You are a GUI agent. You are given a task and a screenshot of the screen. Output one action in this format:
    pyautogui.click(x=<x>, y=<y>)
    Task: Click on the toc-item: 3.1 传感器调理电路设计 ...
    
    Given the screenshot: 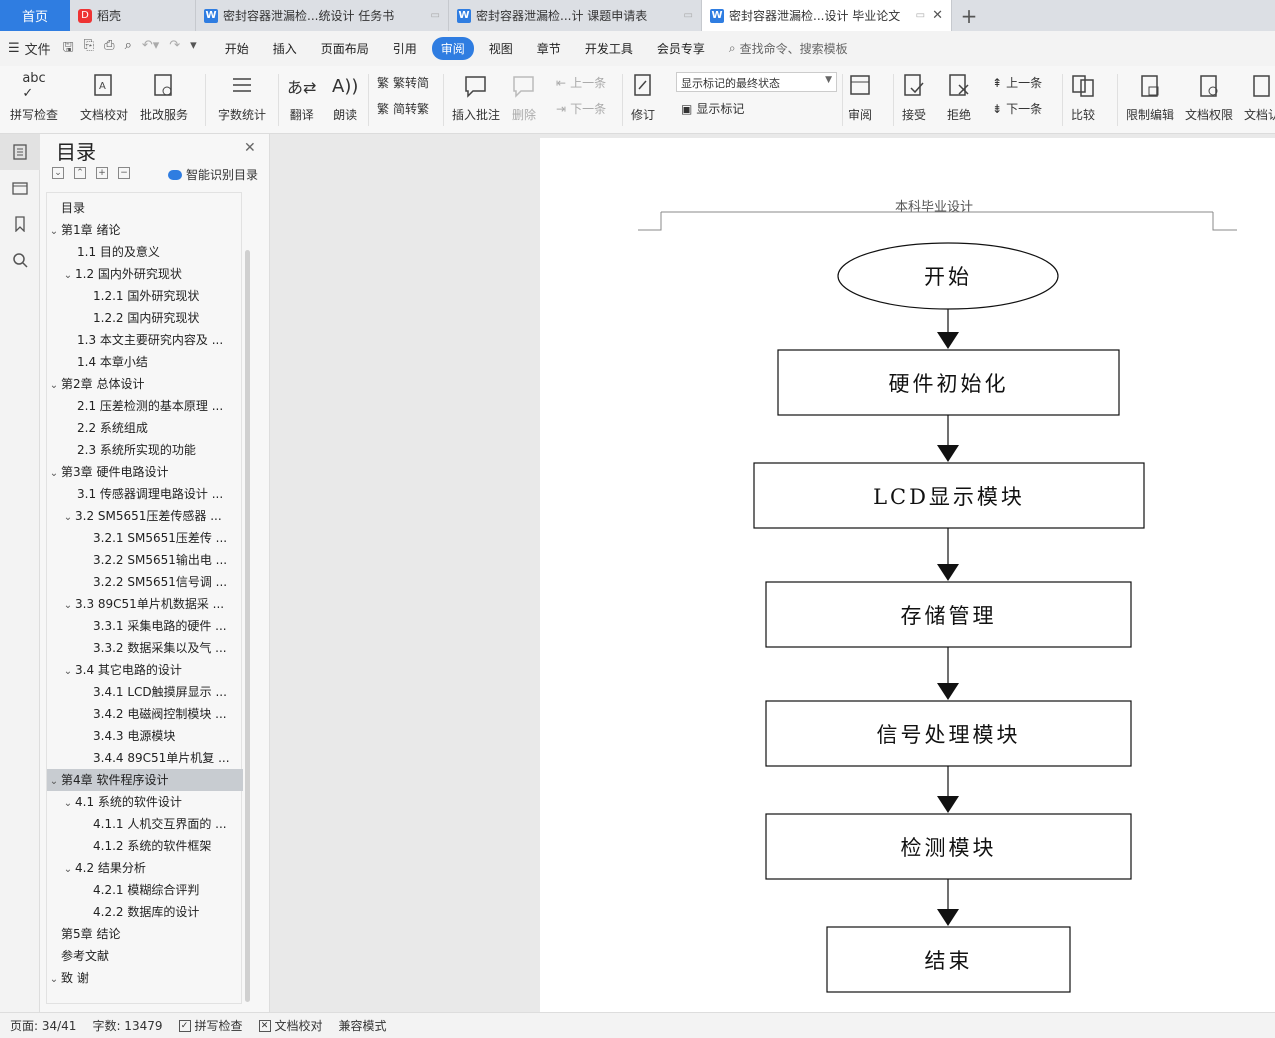 What is the action you would take?
    pyautogui.click(x=145, y=494)
    